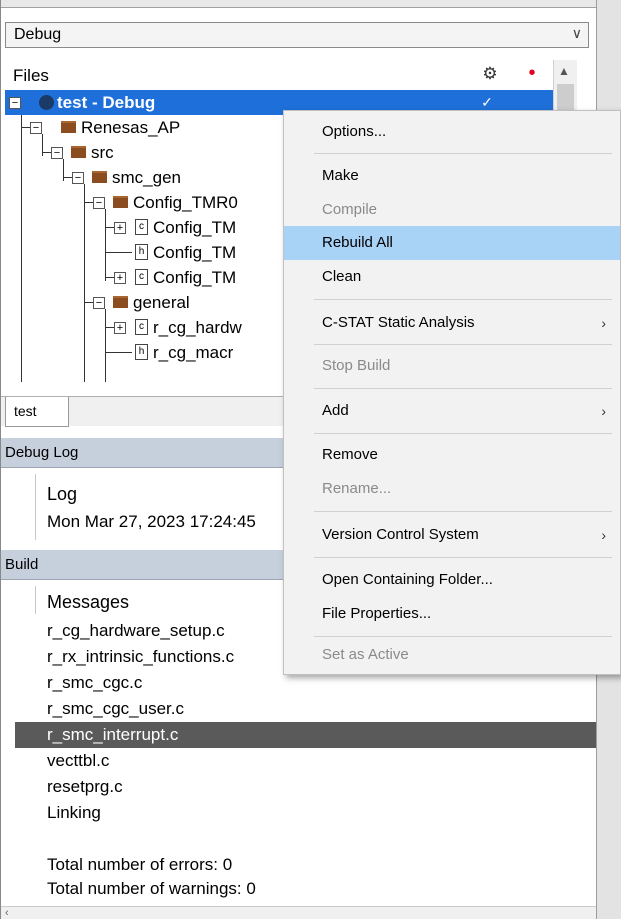 The image size is (621, 919). Describe the element at coordinates (88, 602) in the screenshot. I see `messages-column-header: Messages` at that location.